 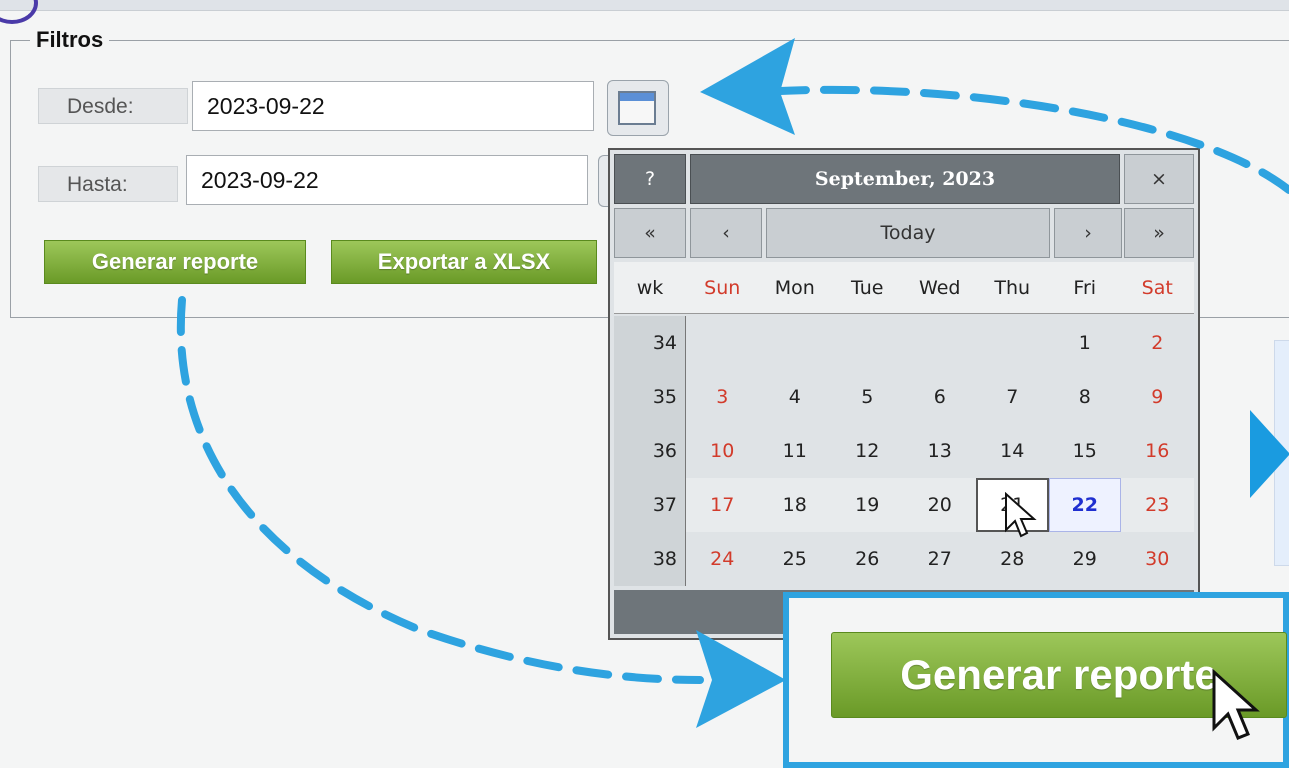 I want to click on calendar-day: 9, so click(x=1157, y=397).